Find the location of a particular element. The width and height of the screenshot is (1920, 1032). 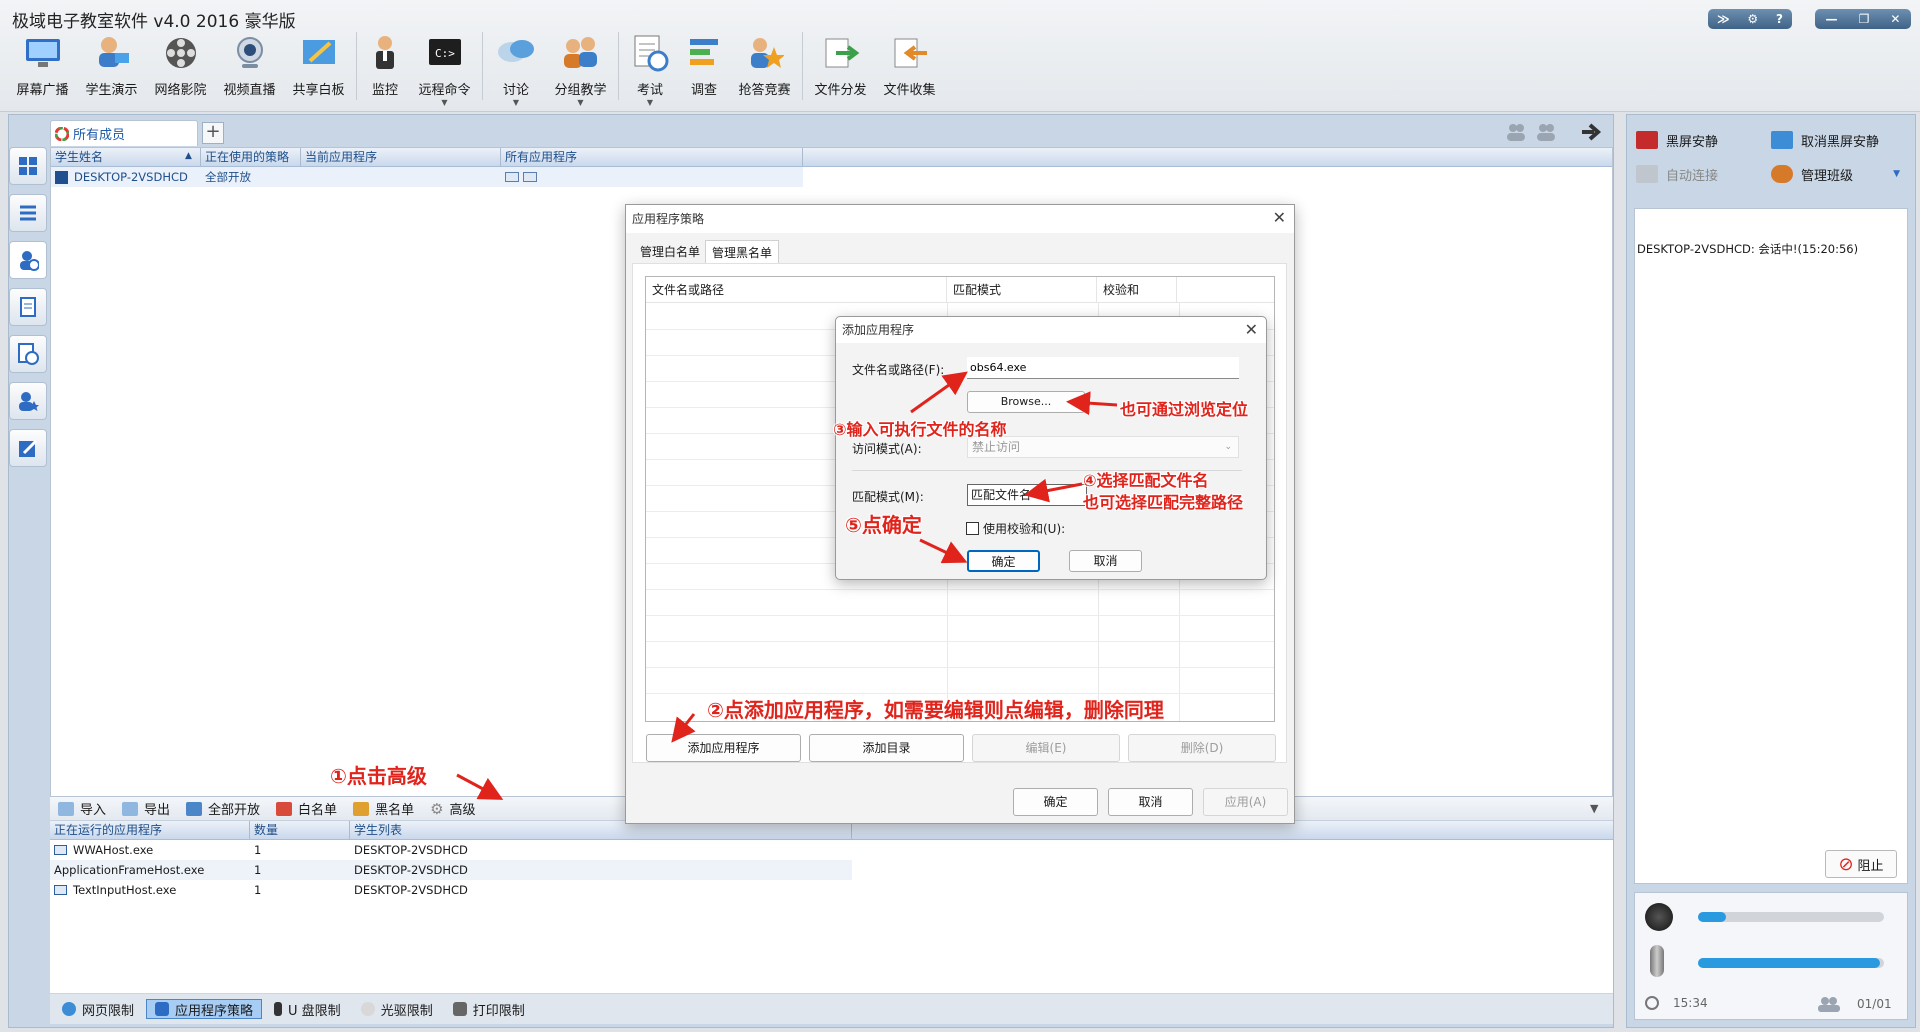

annotation-step4: ④选择匹配文件名 is located at coordinates (1146, 480).